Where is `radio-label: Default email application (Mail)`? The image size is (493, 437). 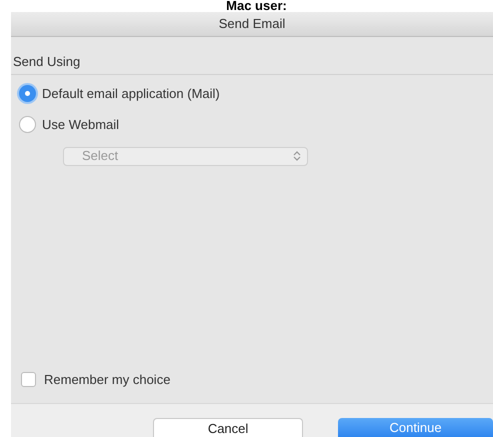 radio-label: Default email application (Mail) is located at coordinates (131, 93).